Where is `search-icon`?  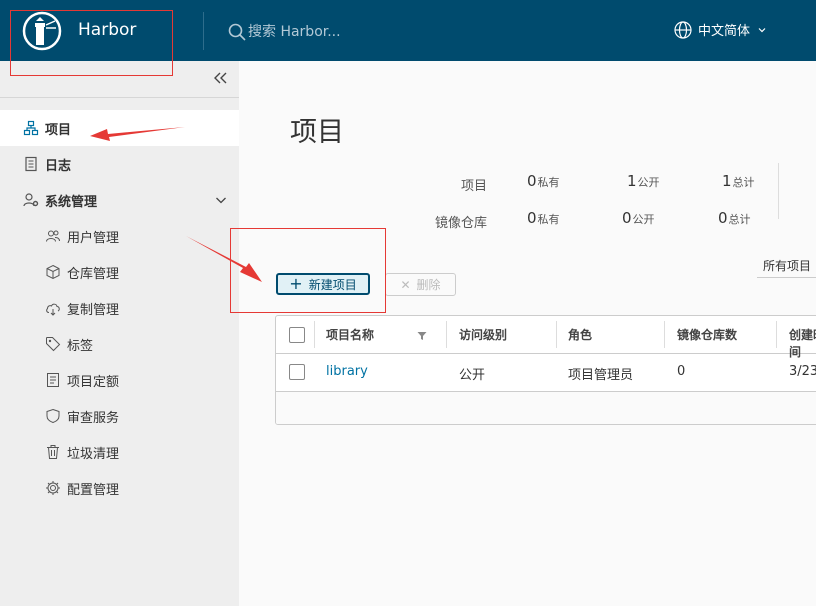
search-icon is located at coordinates (237, 32).